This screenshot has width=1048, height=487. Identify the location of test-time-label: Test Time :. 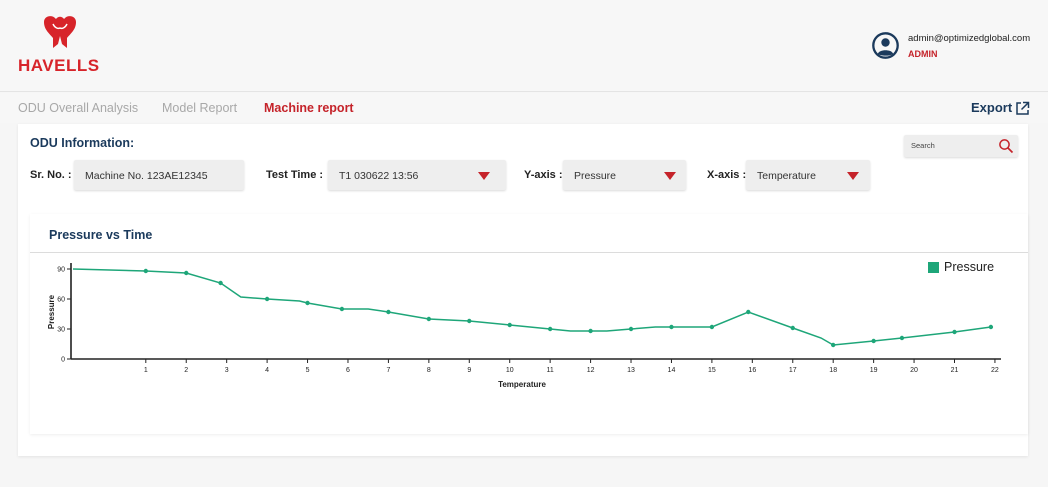
(295, 175).